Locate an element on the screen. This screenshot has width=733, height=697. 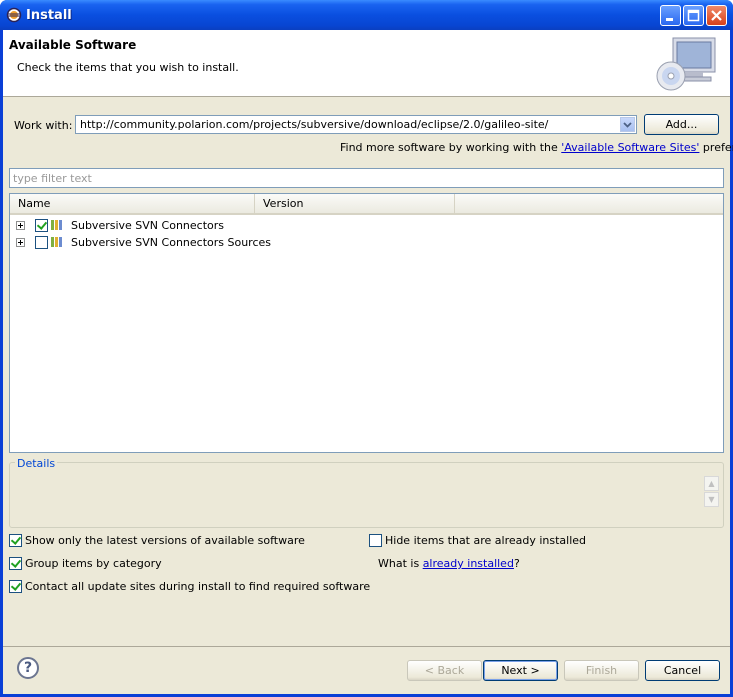
hide-installed-label: Hide items that are already installed is located at coordinates (486, 540).